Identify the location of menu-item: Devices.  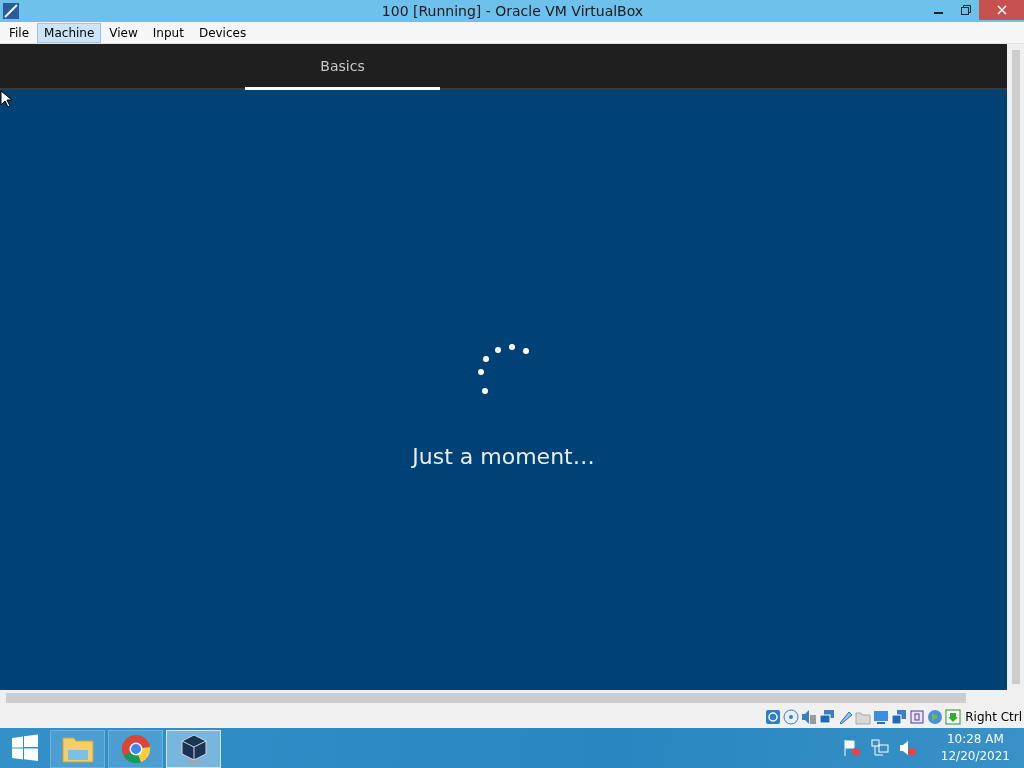
(222, 32).